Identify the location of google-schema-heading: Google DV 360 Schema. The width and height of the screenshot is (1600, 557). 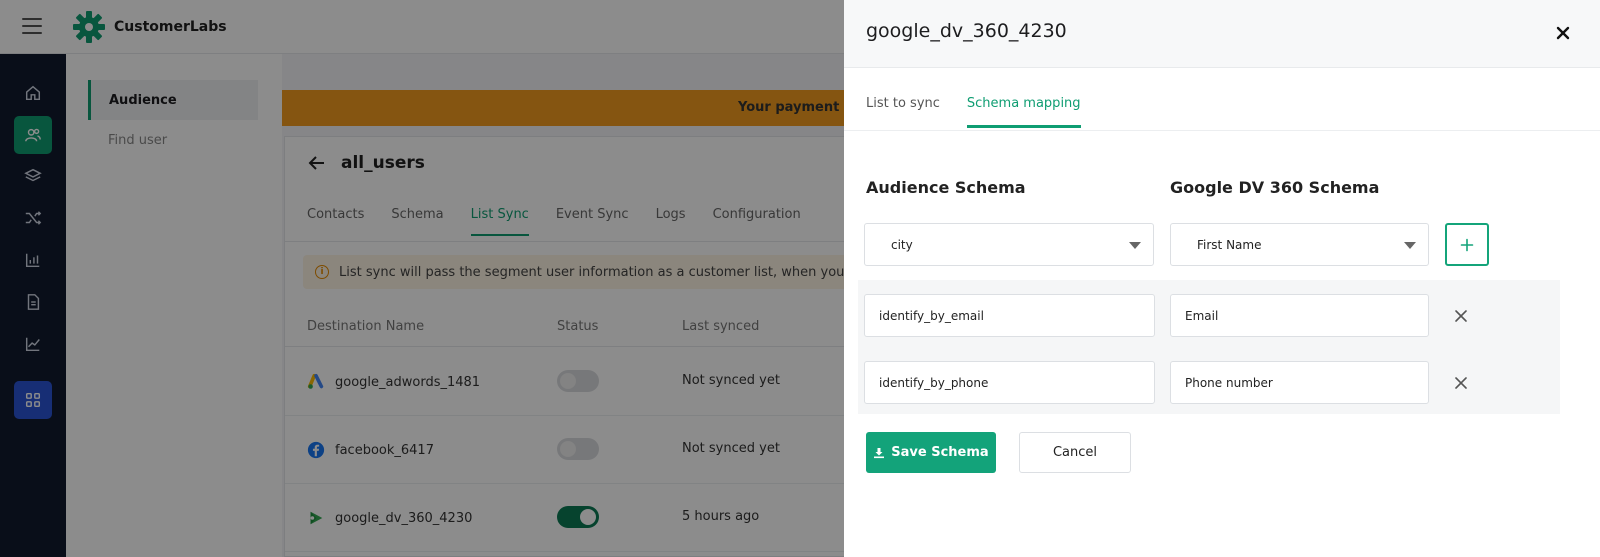
(1275, 187).